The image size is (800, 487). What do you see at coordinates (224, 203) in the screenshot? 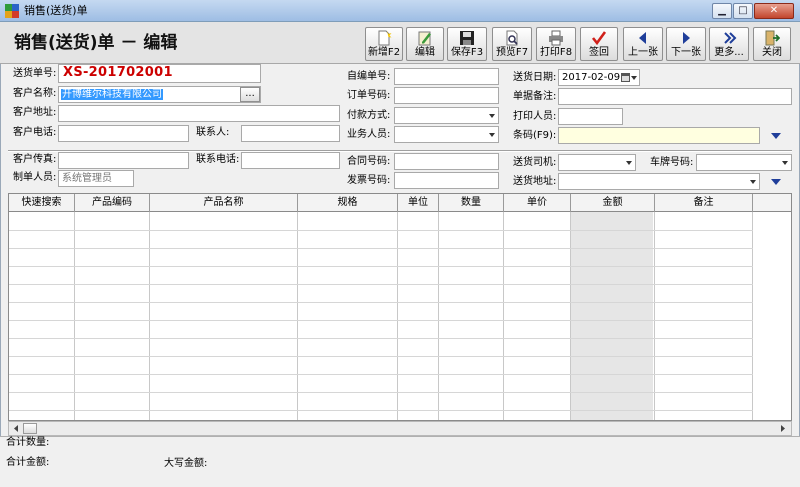
I see `column-header-product-name: 产品名称` at bounding box center [224, 203].